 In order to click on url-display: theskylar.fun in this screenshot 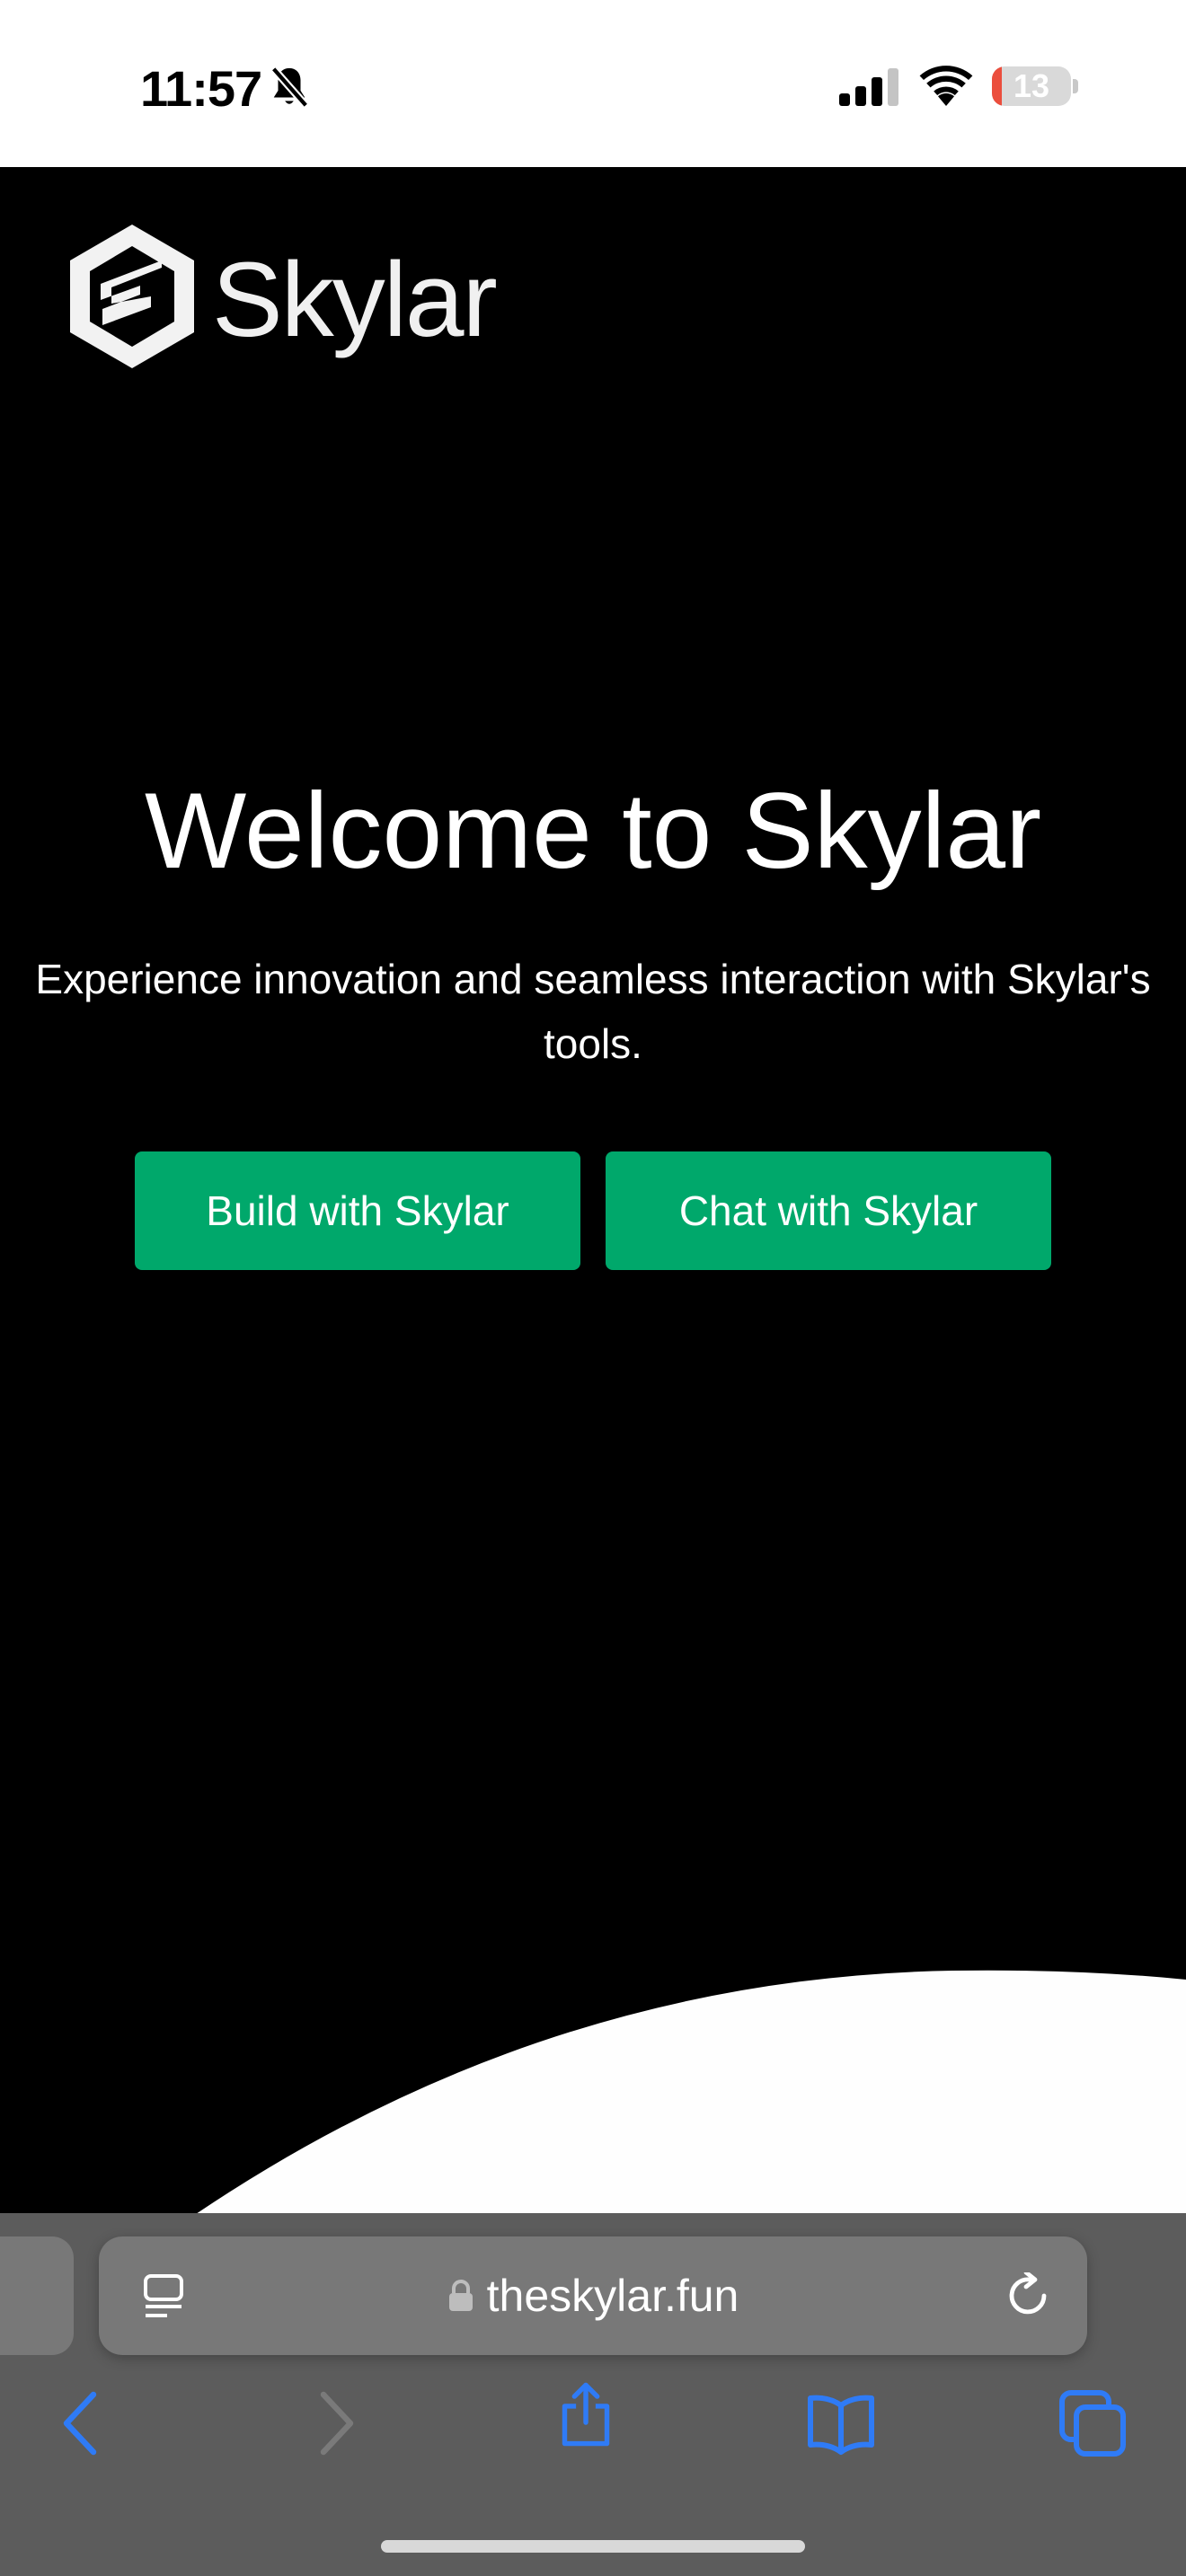, I will do `click(593, 2295)`.